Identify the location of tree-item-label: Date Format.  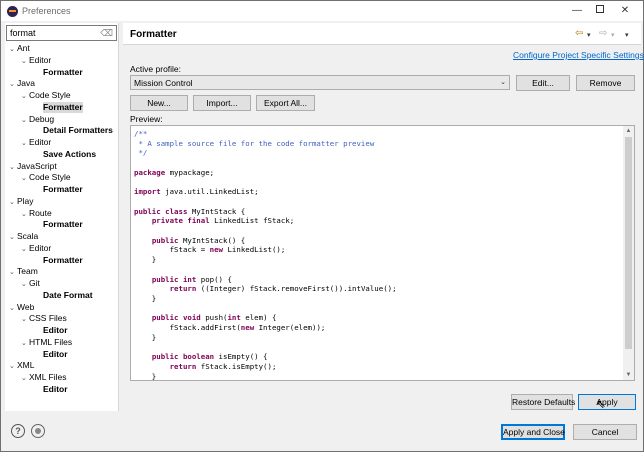
(68, 294).